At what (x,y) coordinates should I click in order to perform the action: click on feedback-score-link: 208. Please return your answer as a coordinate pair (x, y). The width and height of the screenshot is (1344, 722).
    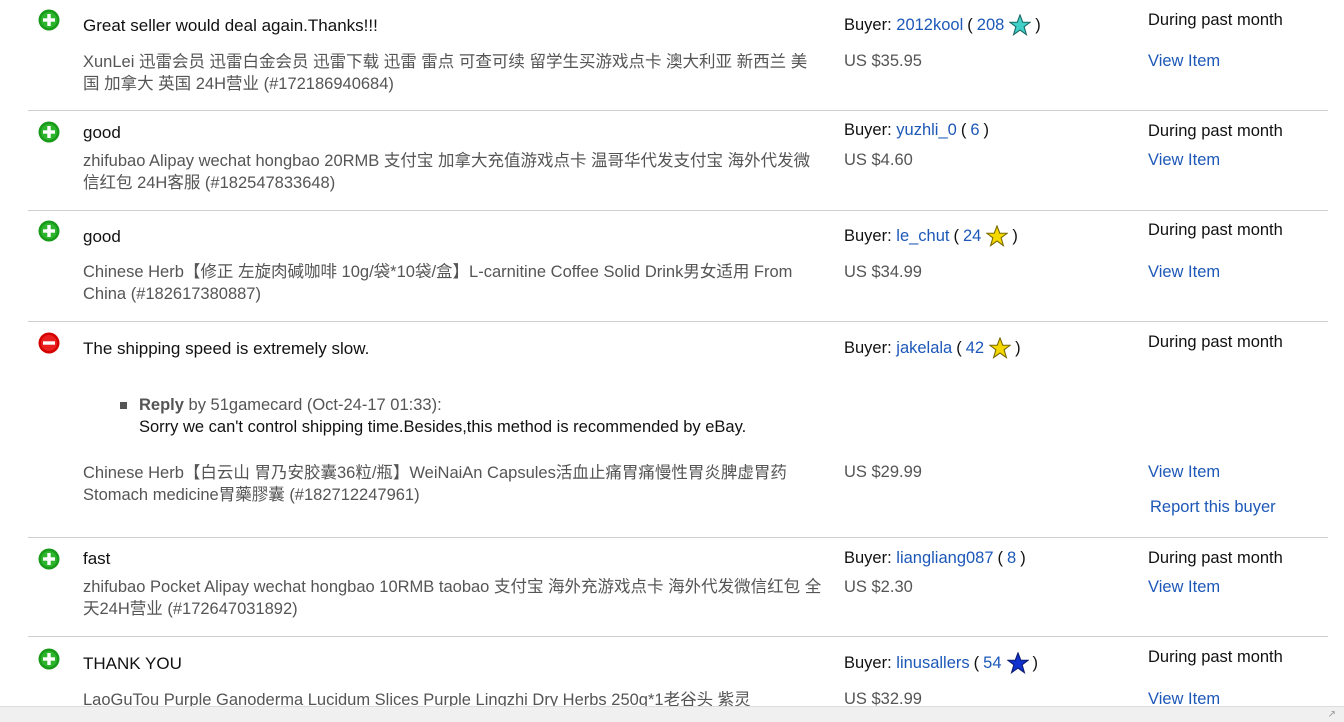
    Looking at the image, I should click on (991, 25).